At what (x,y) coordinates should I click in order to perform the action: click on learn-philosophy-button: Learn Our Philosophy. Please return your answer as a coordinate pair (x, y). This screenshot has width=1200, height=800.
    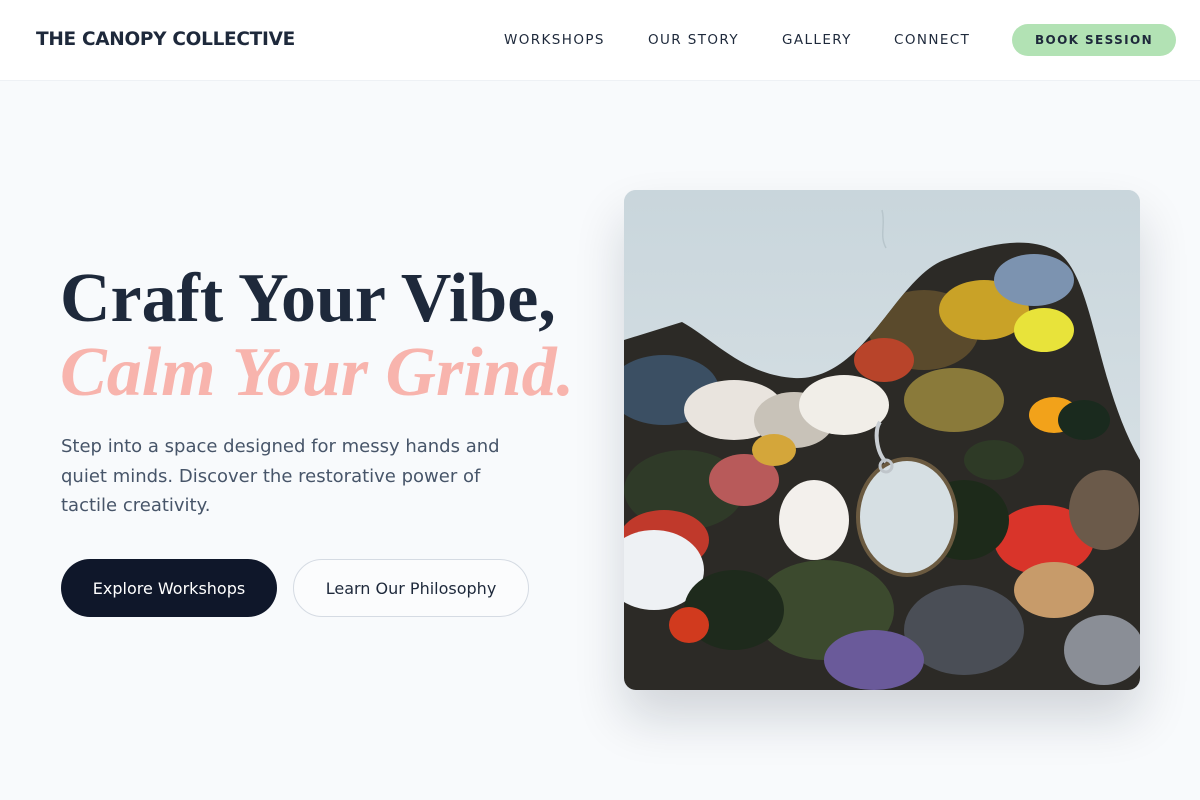
    Looking at the image, I should click on (411, 588).